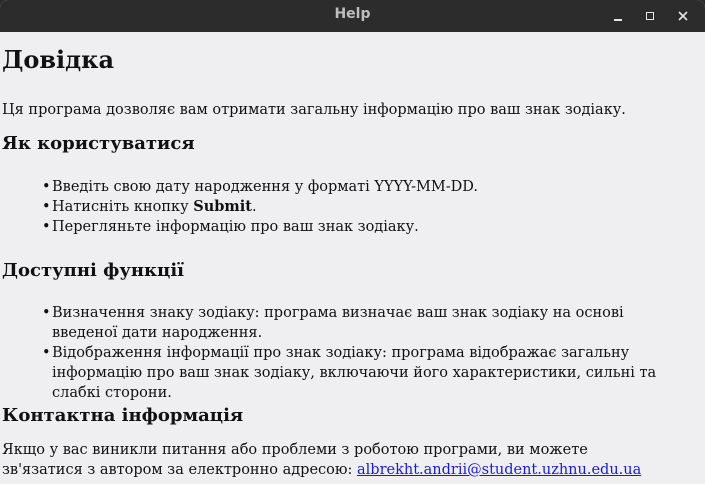  I want to click on window-title: Help, so click(352, 14).